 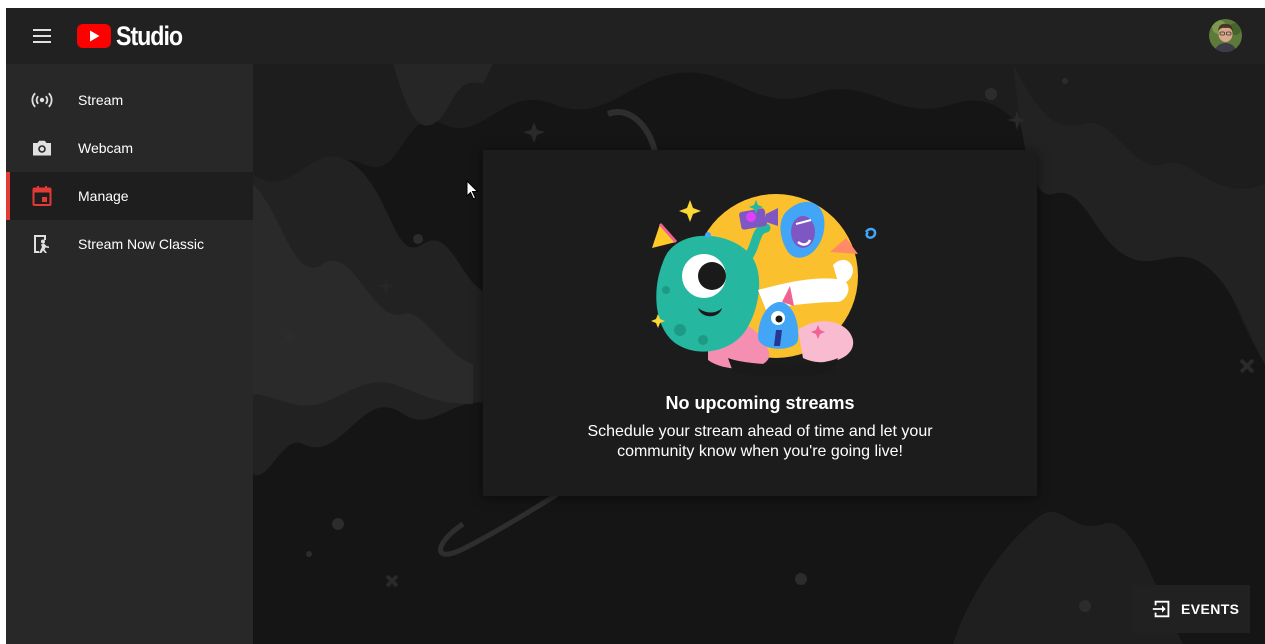 I want to click on broadcast-icon, so click(x=42, y=100).